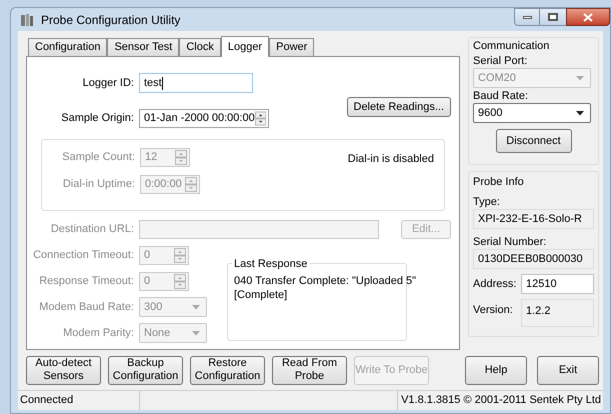 Image resolution: width=611 pixels, height=414 pixels. Describe the element at coordinates (568, 370) in the screenshot. I see `dialog-button: Exit` at that location.